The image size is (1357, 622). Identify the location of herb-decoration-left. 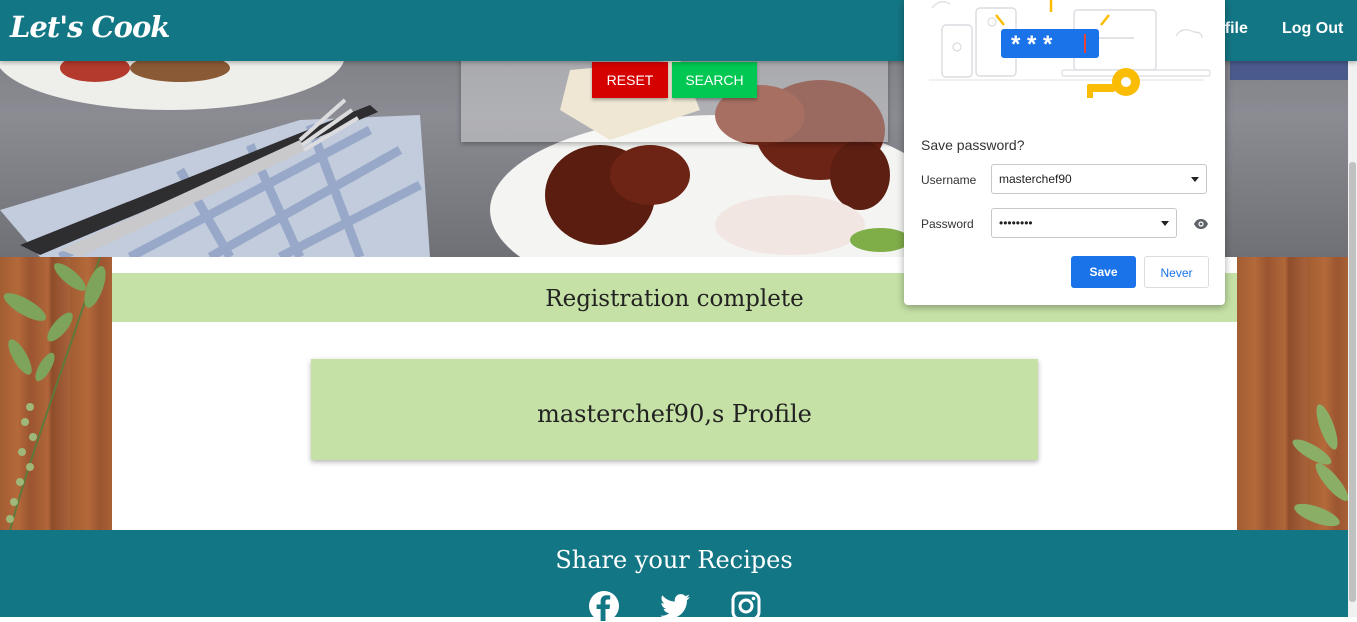
(54, 393).